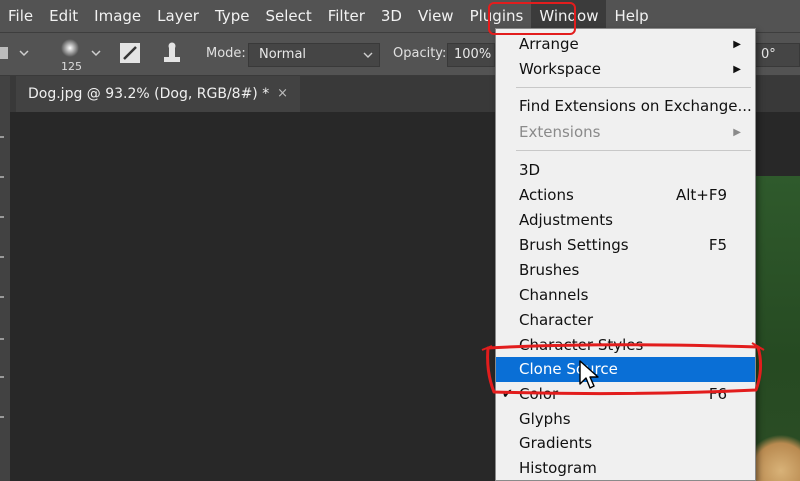  I want to click on menu-item-channels: Channels, so click(625, 295).